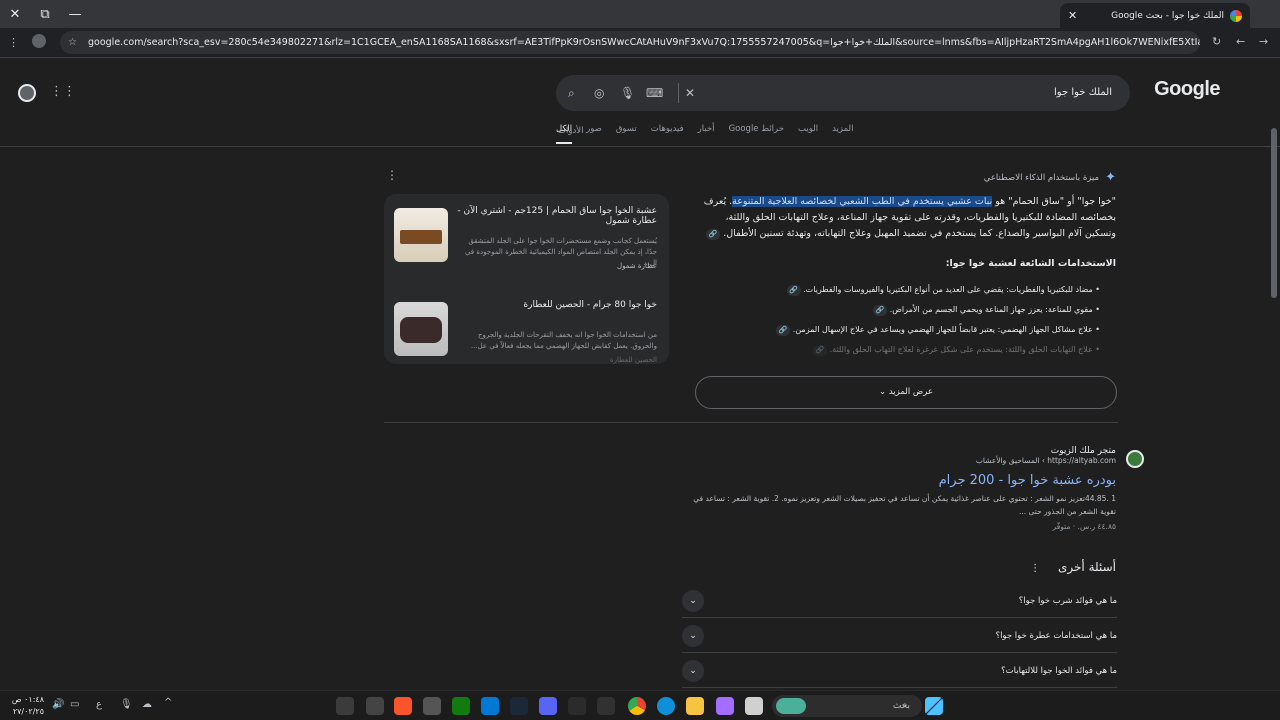  Describe the element at coordinates (15, 14) in the screenshot. I see `close-window-icon: ✕` at that location.